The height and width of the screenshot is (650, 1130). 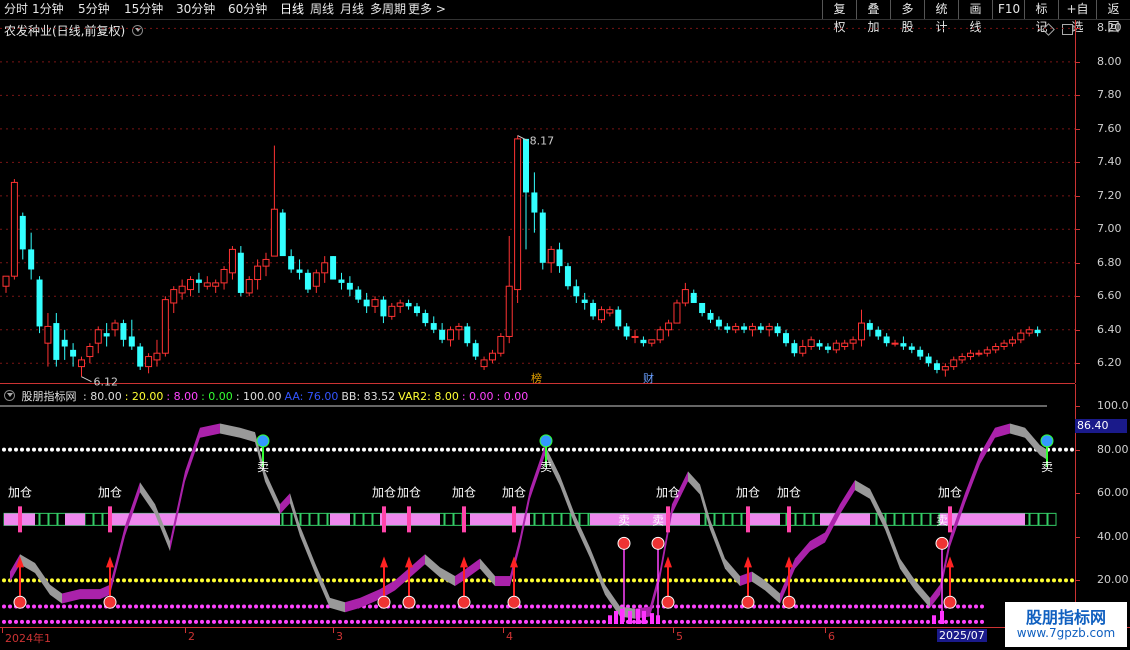 What do you see at coordinates (1077, 17) in the screenshot?
I see `toolbar-button-7: +自选` at bounding box center [1077, 17].